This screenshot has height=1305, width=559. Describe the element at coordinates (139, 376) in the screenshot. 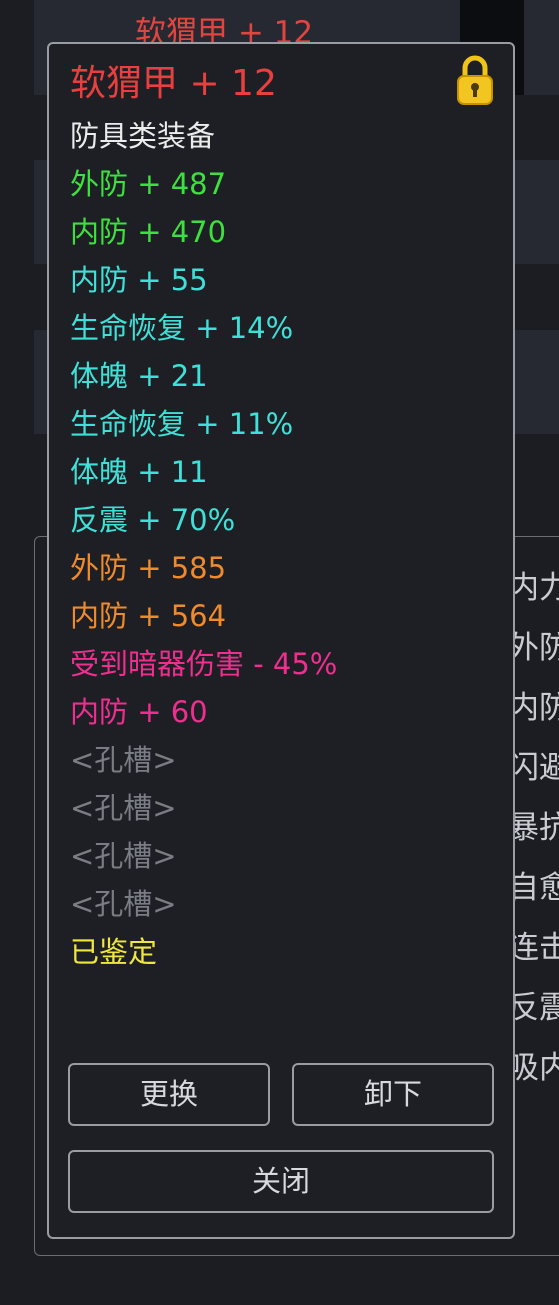

I see `item-stat-line: 体魄 + 21` at that location.